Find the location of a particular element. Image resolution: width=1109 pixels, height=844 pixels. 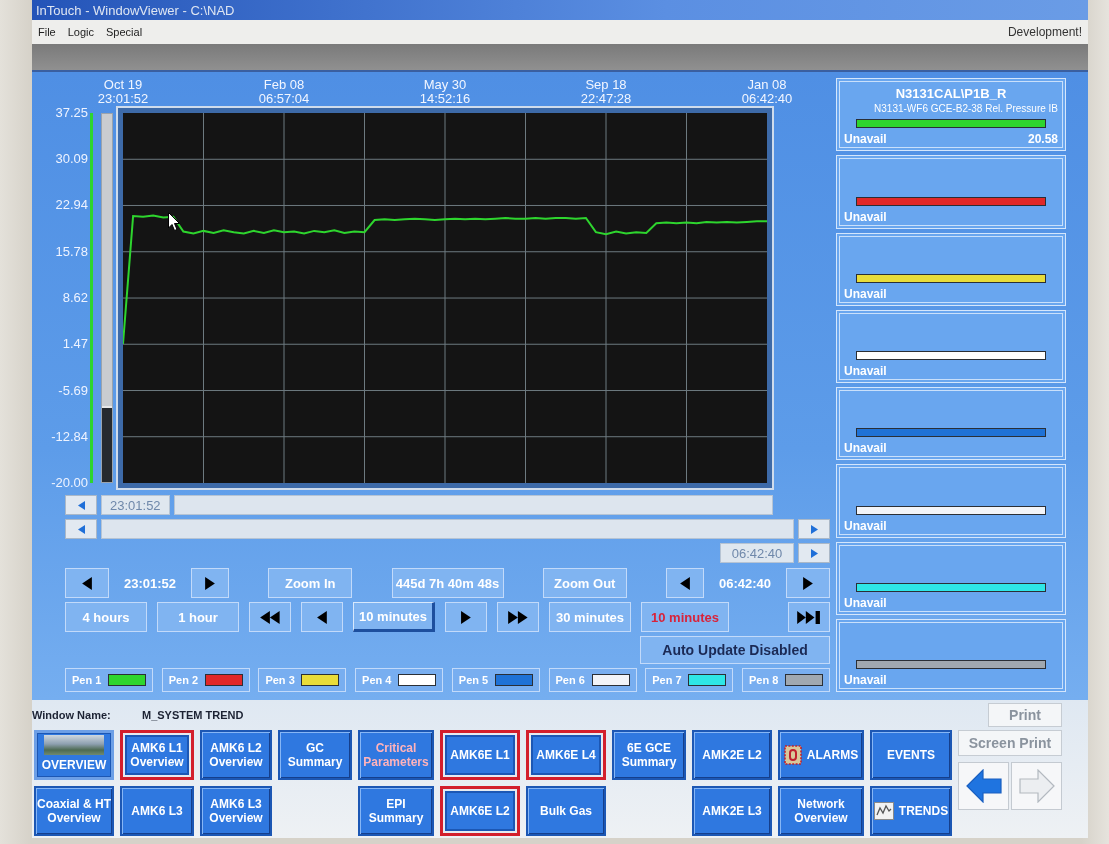

navigation-button: Coaxial & HT Overview is located at coordinates (74, 811).